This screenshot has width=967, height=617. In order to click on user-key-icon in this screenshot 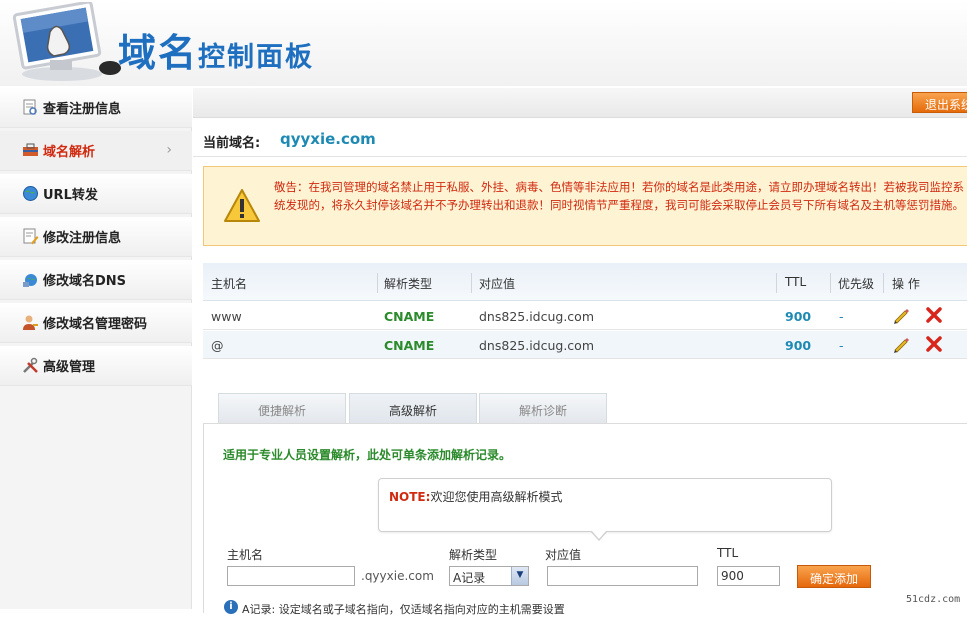, I will do `click(30, 322)`.